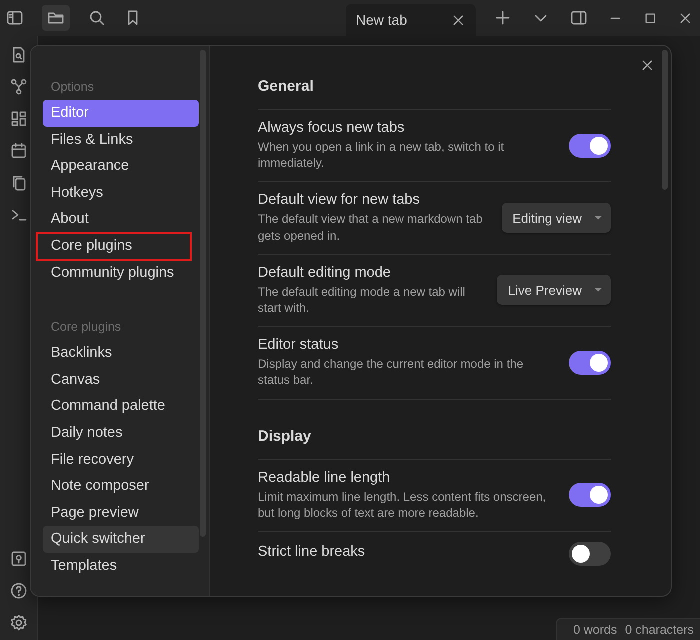 This screenshot has height=640, width=700. Describe the element at coordinates (19, 559) in the screenshot. I see `vault-icon` at that location.